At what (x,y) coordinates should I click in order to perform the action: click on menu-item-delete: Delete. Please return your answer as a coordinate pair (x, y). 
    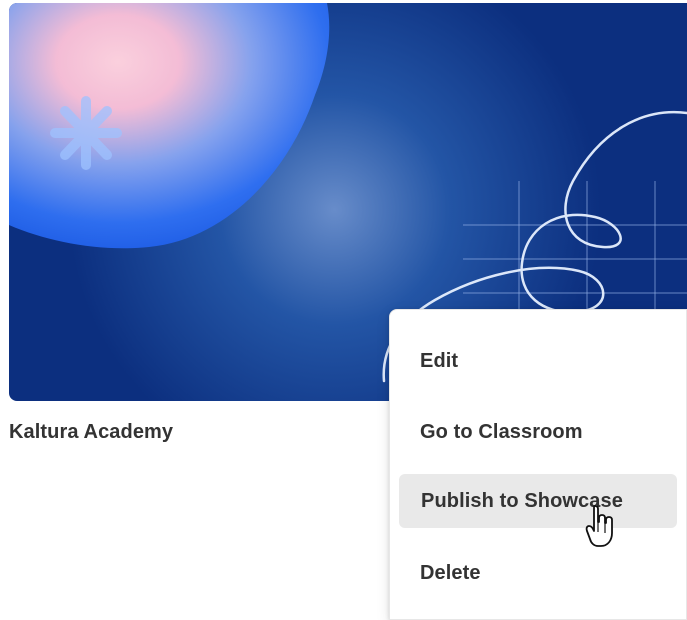
    Looking at the image, I should click on (542, 573).